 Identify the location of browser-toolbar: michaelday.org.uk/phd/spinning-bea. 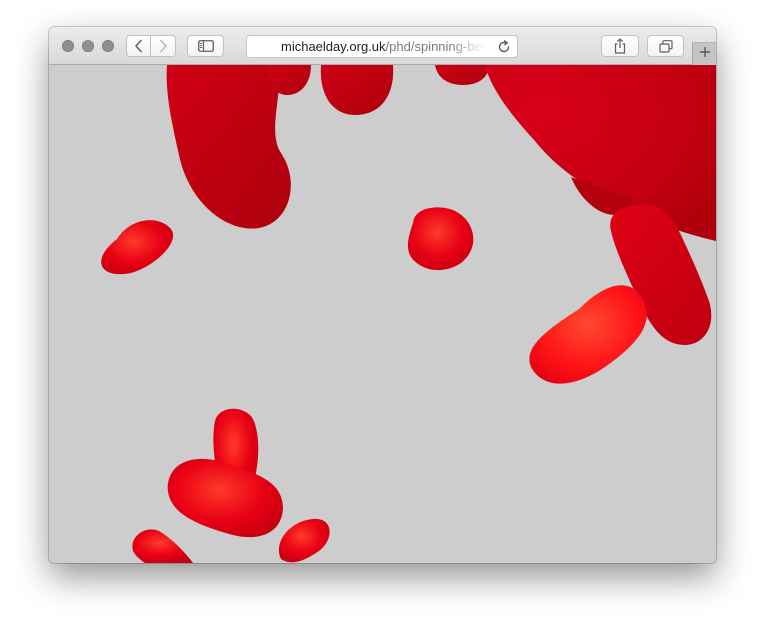
(382, 46).